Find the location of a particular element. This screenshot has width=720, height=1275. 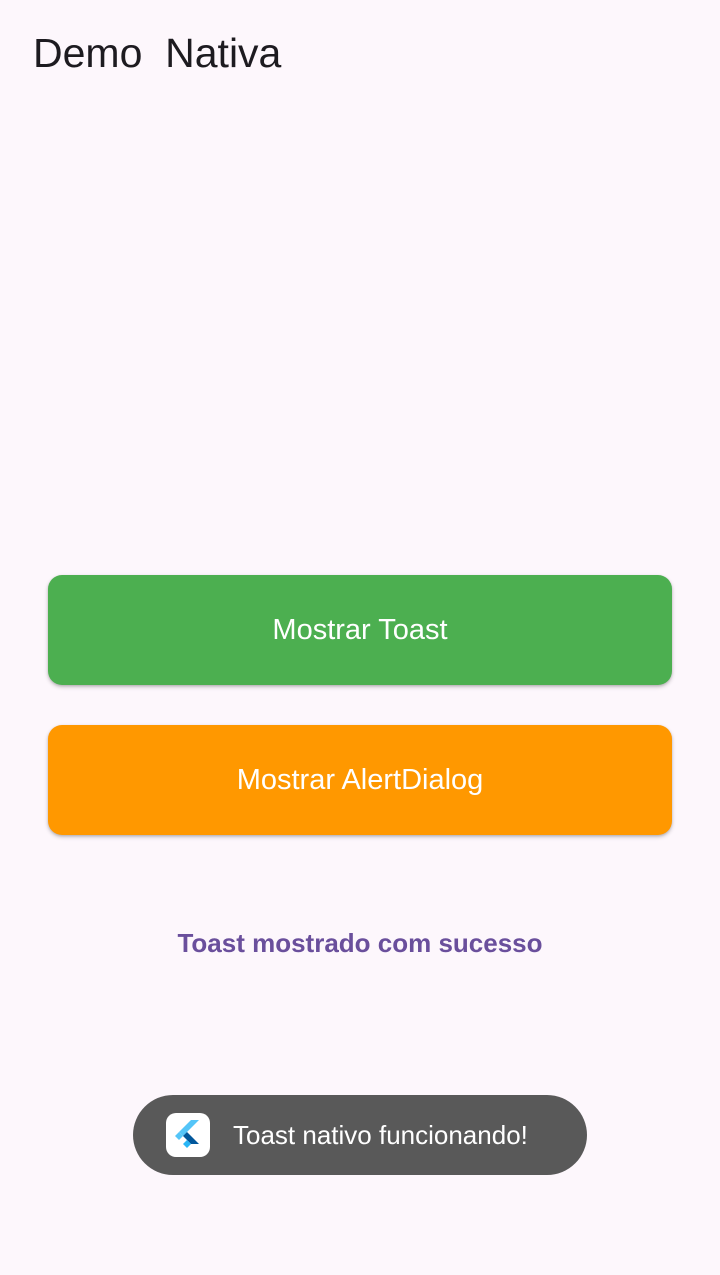

app-bar: Demo Nativa is located at coordinates (360, 52).